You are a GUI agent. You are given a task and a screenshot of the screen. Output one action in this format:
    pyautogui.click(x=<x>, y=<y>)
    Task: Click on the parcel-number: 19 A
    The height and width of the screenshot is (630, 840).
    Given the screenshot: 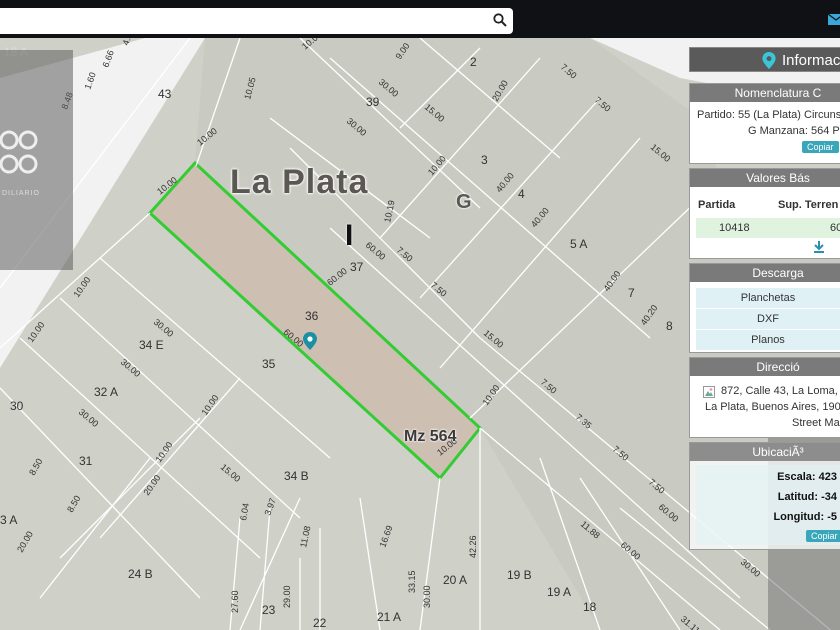 What is the action you would take?
    pyautogui.click(x=559, y=592)
    